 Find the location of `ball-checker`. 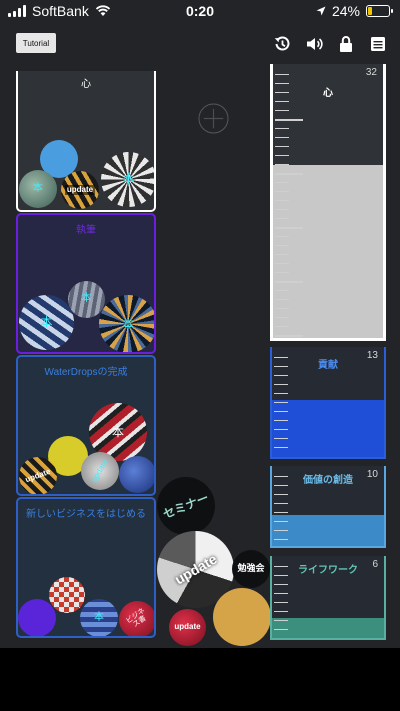

ball-checker is located at coordinates (67, 595).